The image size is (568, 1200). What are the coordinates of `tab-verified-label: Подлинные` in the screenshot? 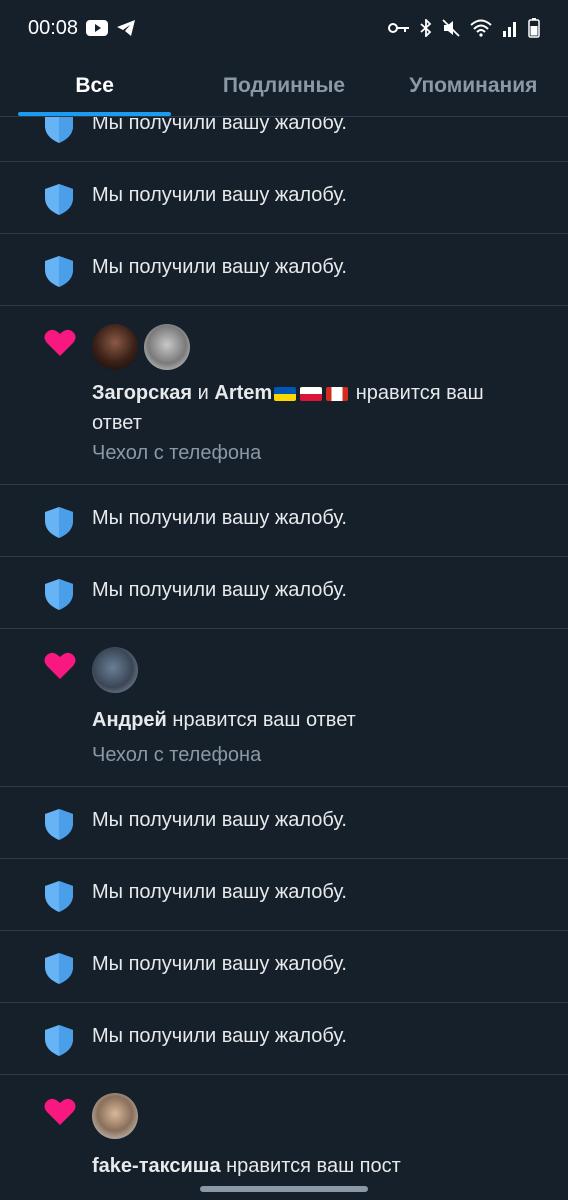 It's located at (284, 85).